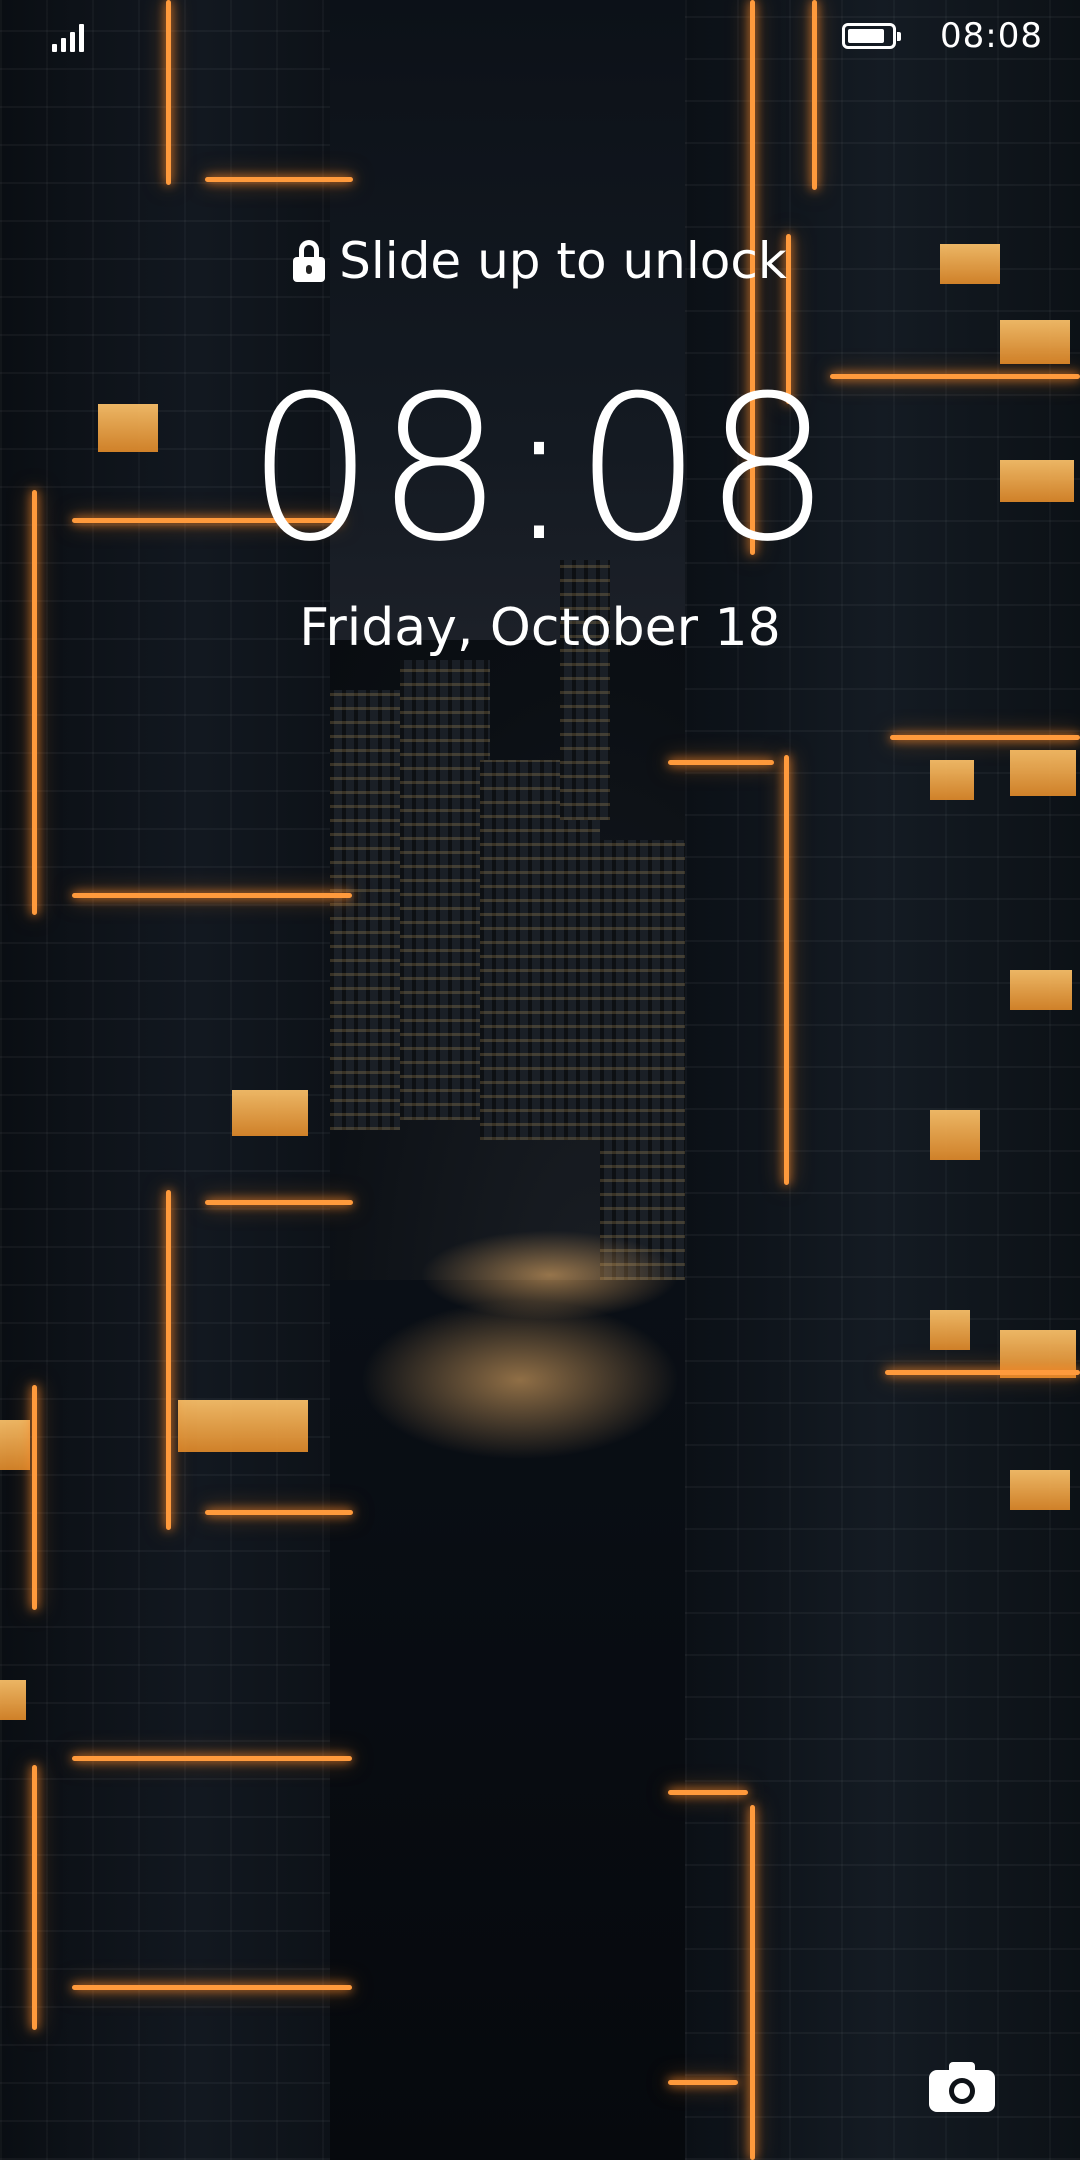 This screenshot has height=2160, width=1080. What do you see at coordinates (72, 37) in the screenshot?
I see `signal-strength-icon` at bounding box center [72, 37].